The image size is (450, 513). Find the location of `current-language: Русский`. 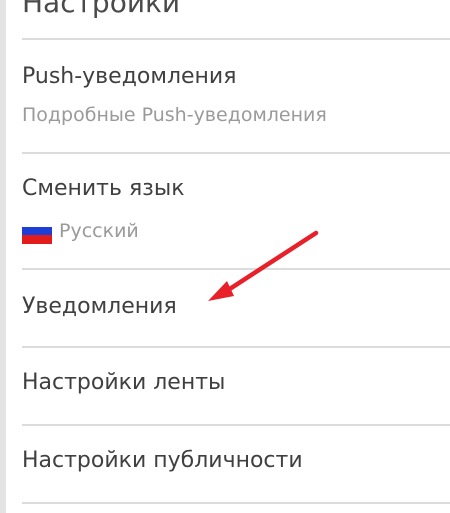

current-language: Русский is located at coordinates (80, 231).